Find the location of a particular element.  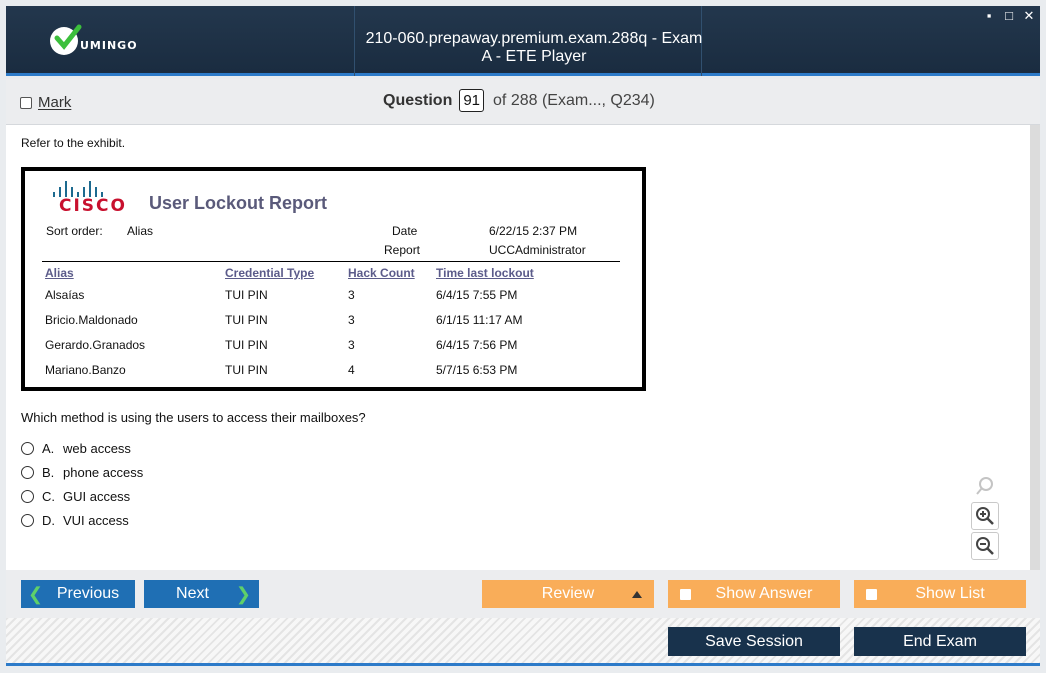

end-exam-button: End Exam is located at coordinates (940, 641).